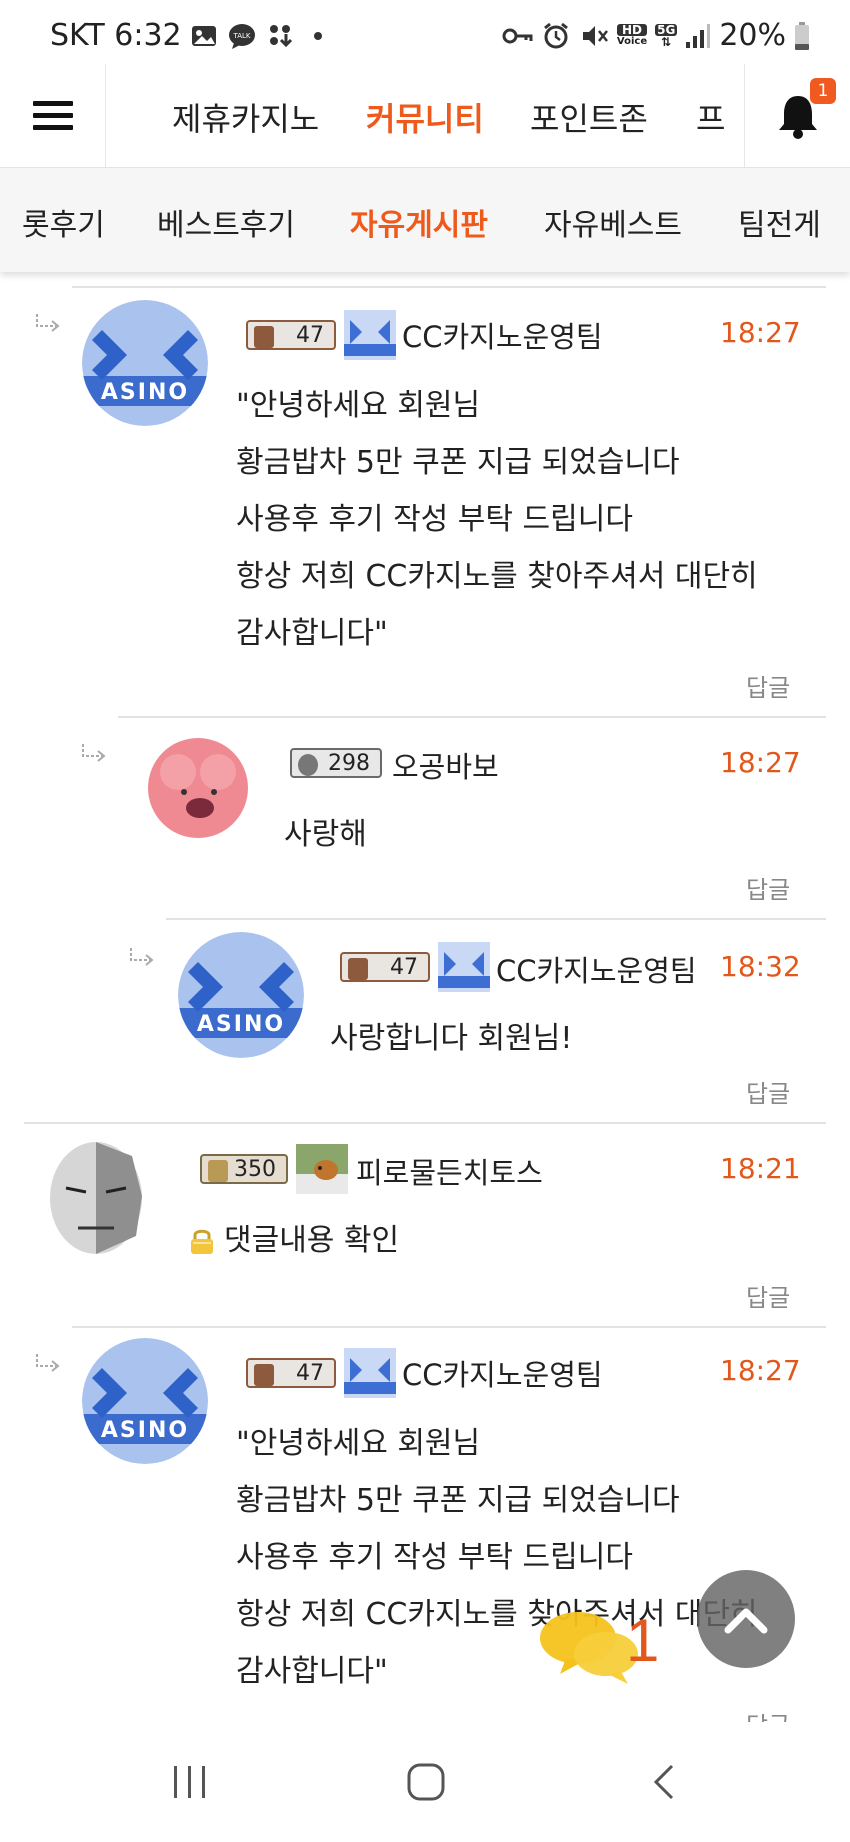 Image resolution: width=850 pixels, height=1842 pixels. I want to click on chevron-up-icon, so click(746, 1621).